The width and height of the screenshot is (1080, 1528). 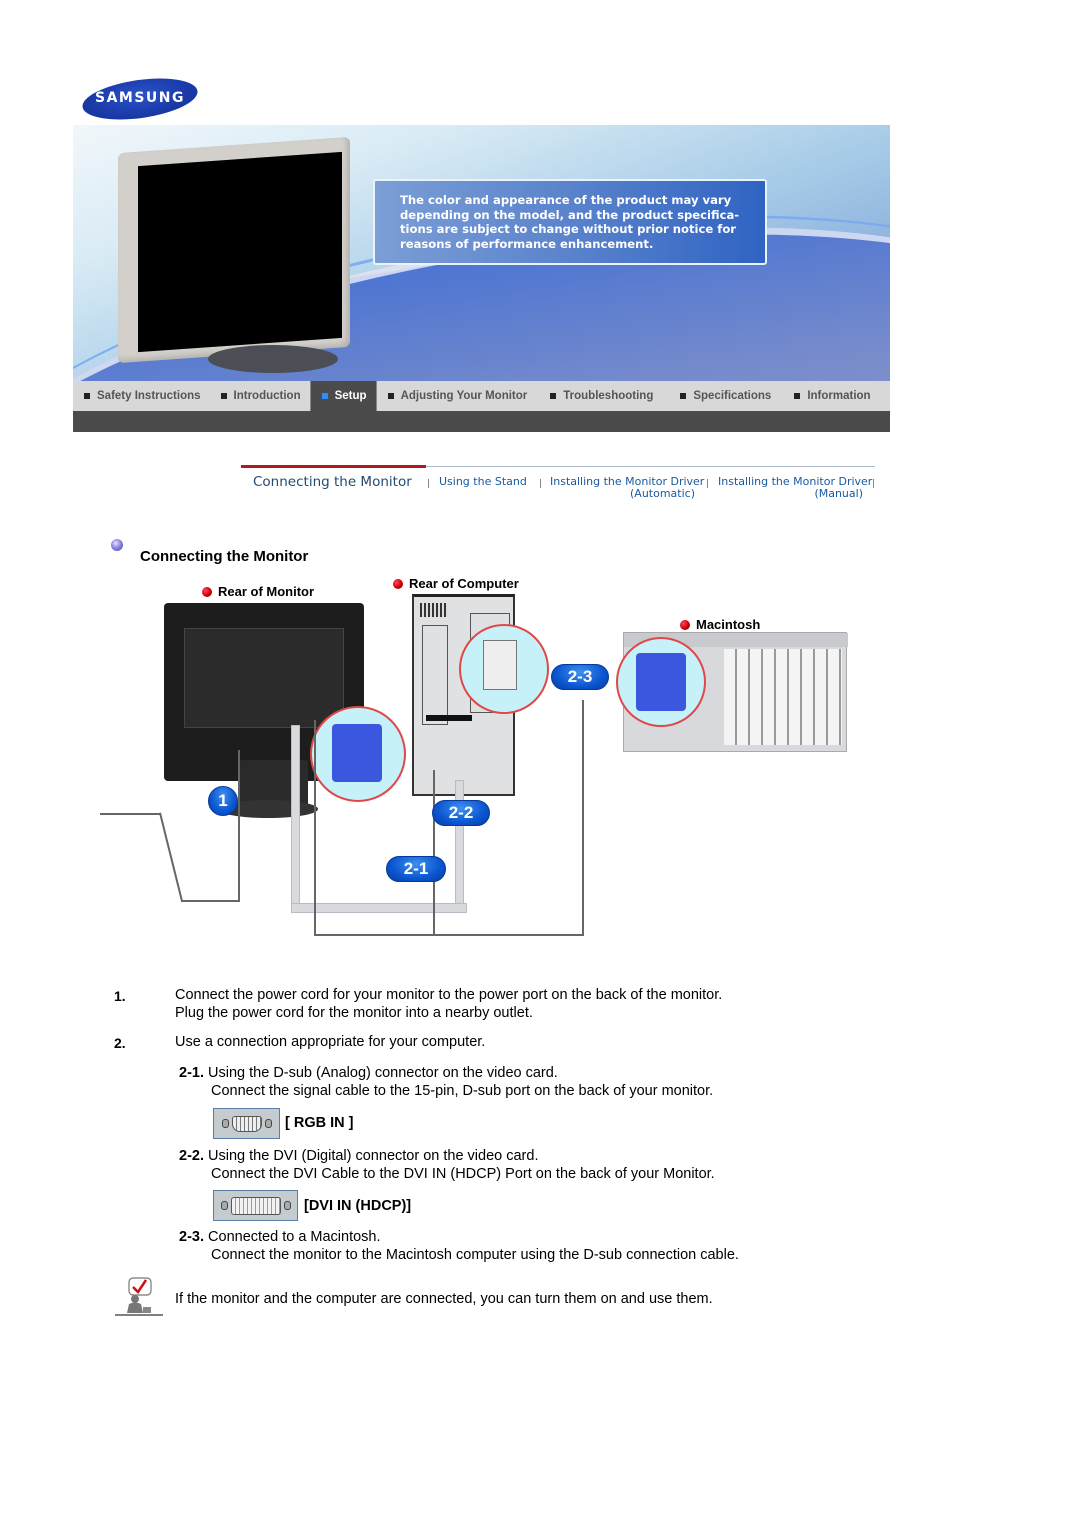 I want to click on power-cord-outlet, so click(x=130, y=814).